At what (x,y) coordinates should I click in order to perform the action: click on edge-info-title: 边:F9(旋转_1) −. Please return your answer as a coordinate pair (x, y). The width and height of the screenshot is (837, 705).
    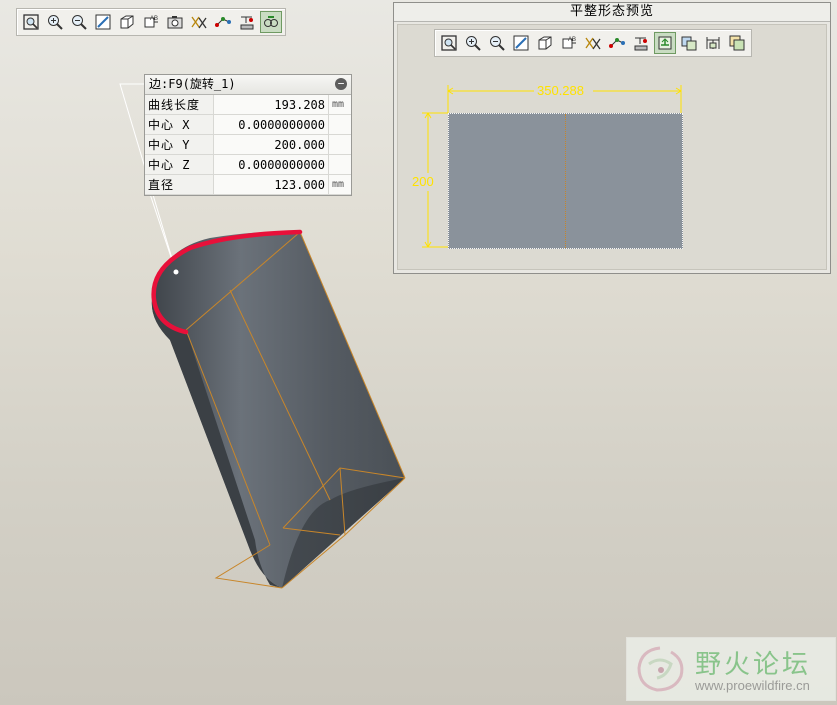
    Looking at the image, I should click on (248, 85).